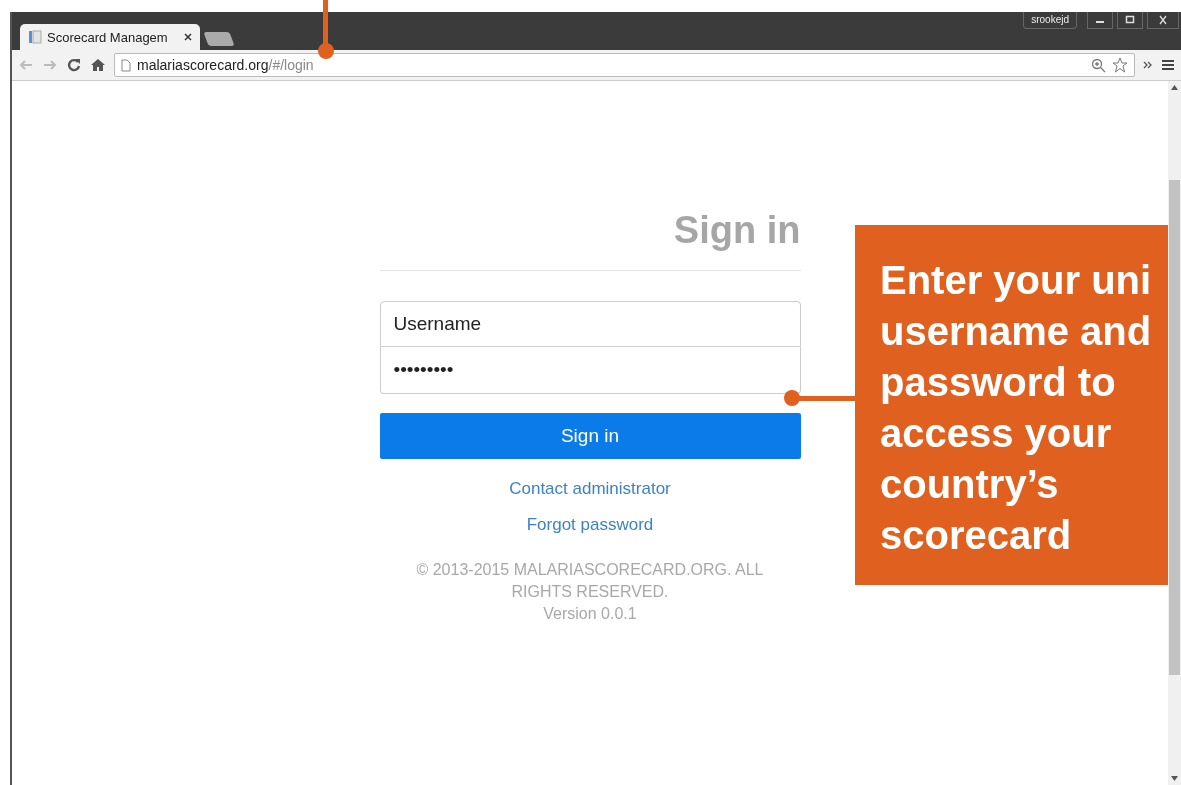  I want to click on home-icon, so click(98, 65).